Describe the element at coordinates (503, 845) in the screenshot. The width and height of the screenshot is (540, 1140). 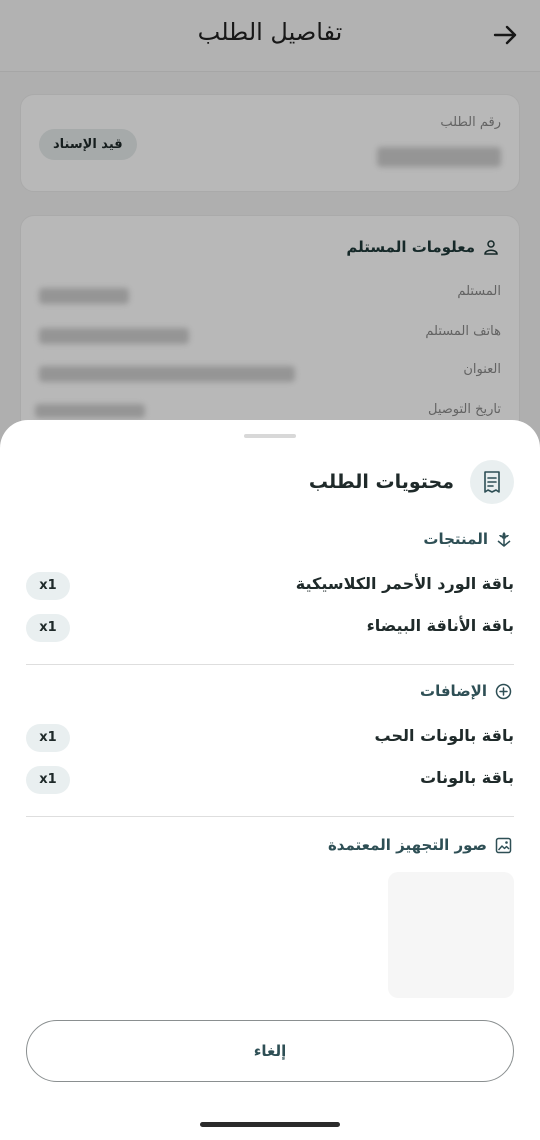
I see `image-icon` at that location.